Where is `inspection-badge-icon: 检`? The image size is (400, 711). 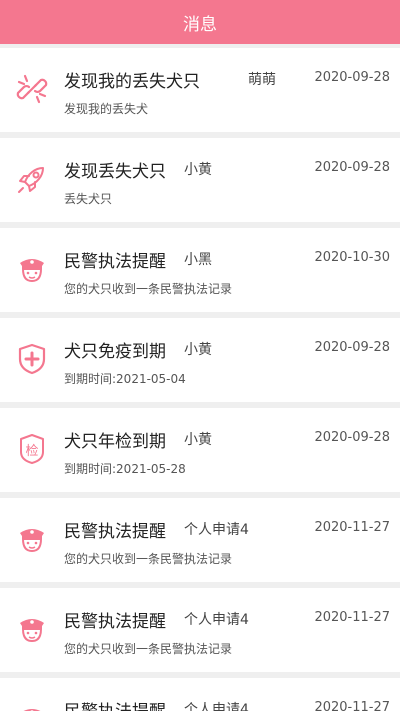 inspection-badge-icon: 检 is located at coordinates (32, 449).